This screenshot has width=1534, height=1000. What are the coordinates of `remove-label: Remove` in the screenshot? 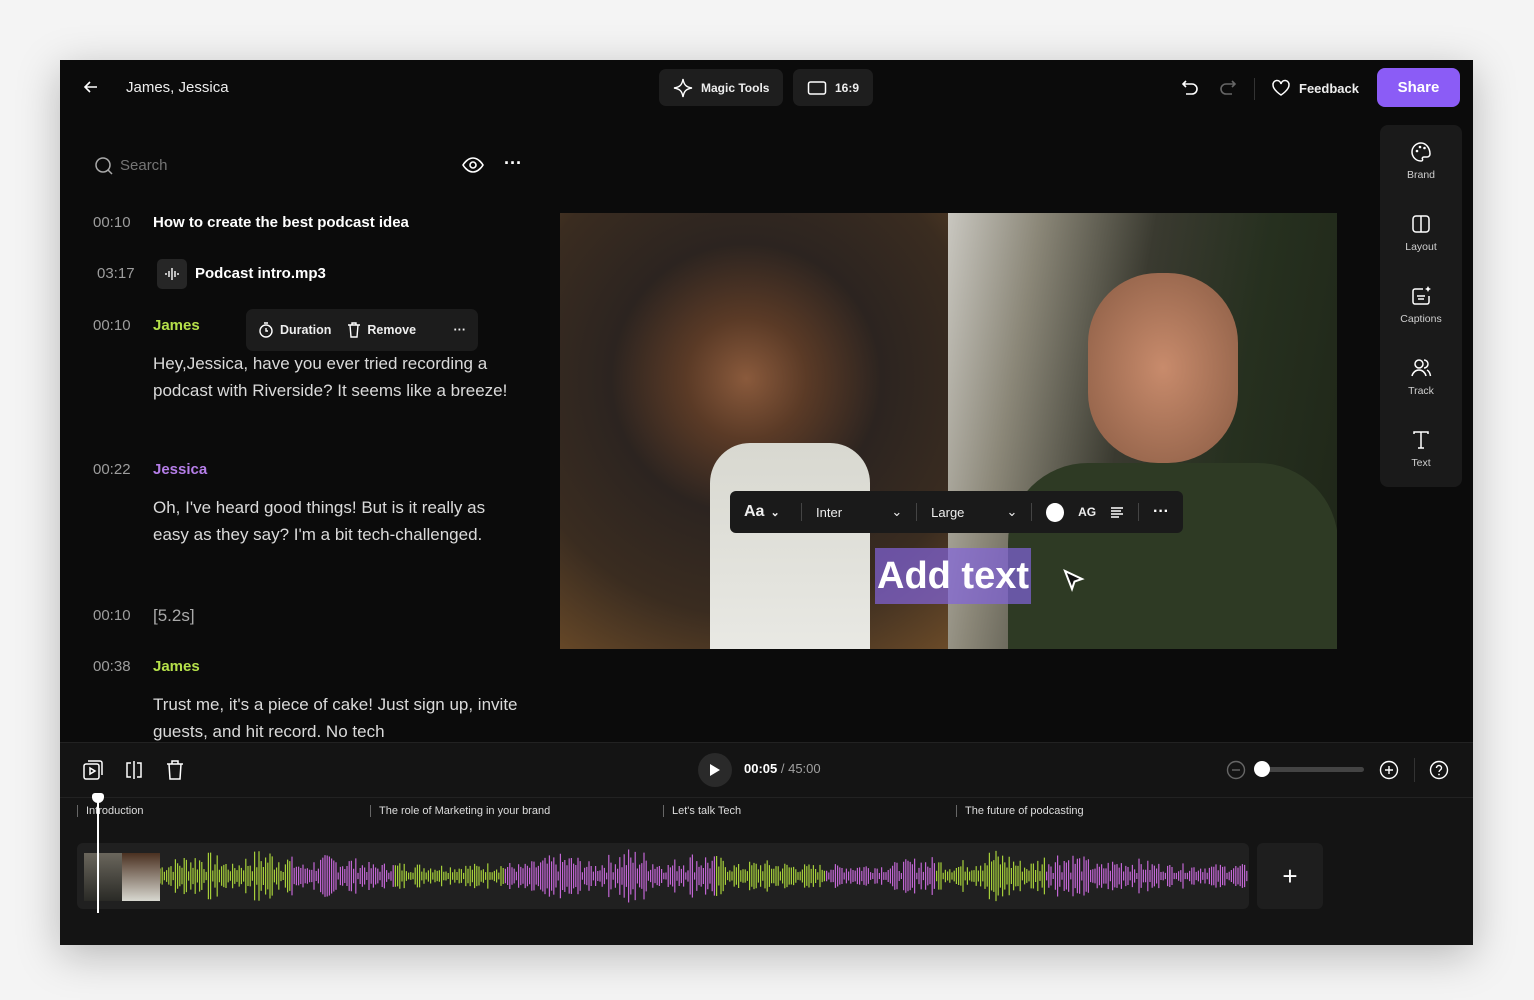 It's located at (392, 330).